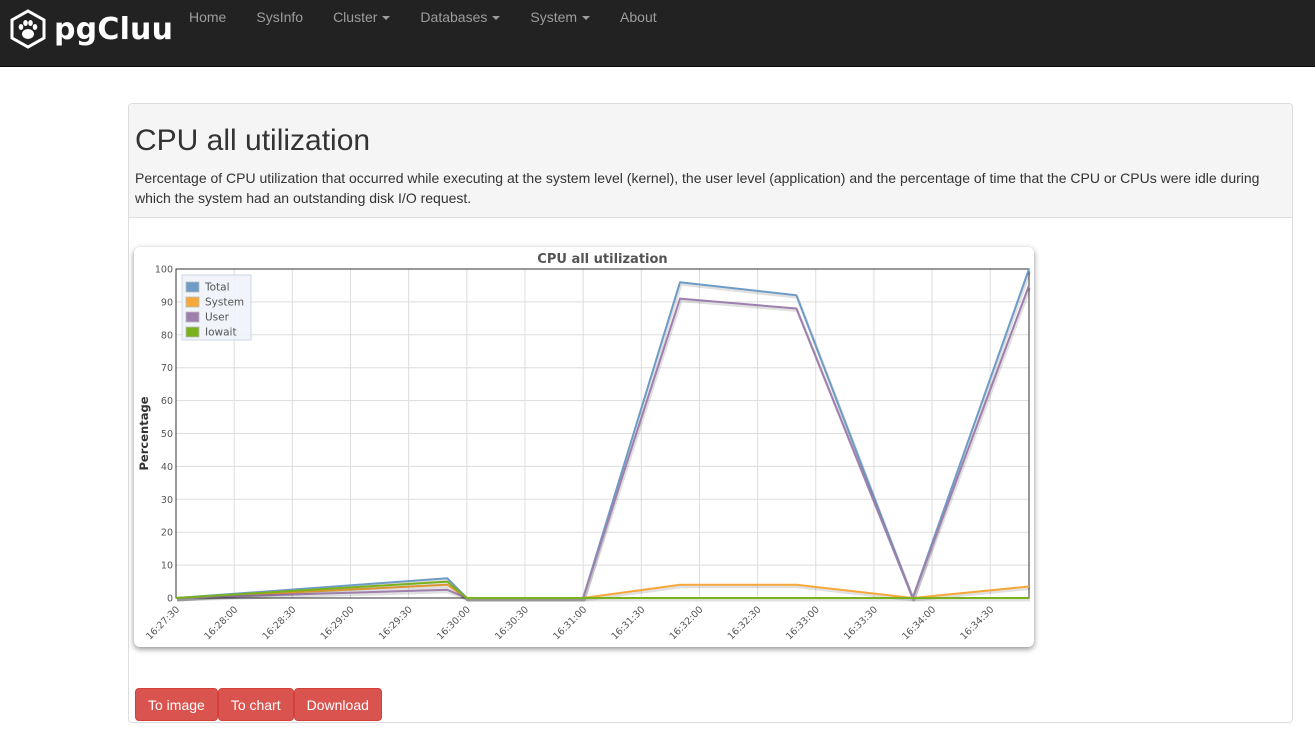  Describe the element at coordinates (217, 288) in the screenshot. I see `legend-label: Total` at that location.